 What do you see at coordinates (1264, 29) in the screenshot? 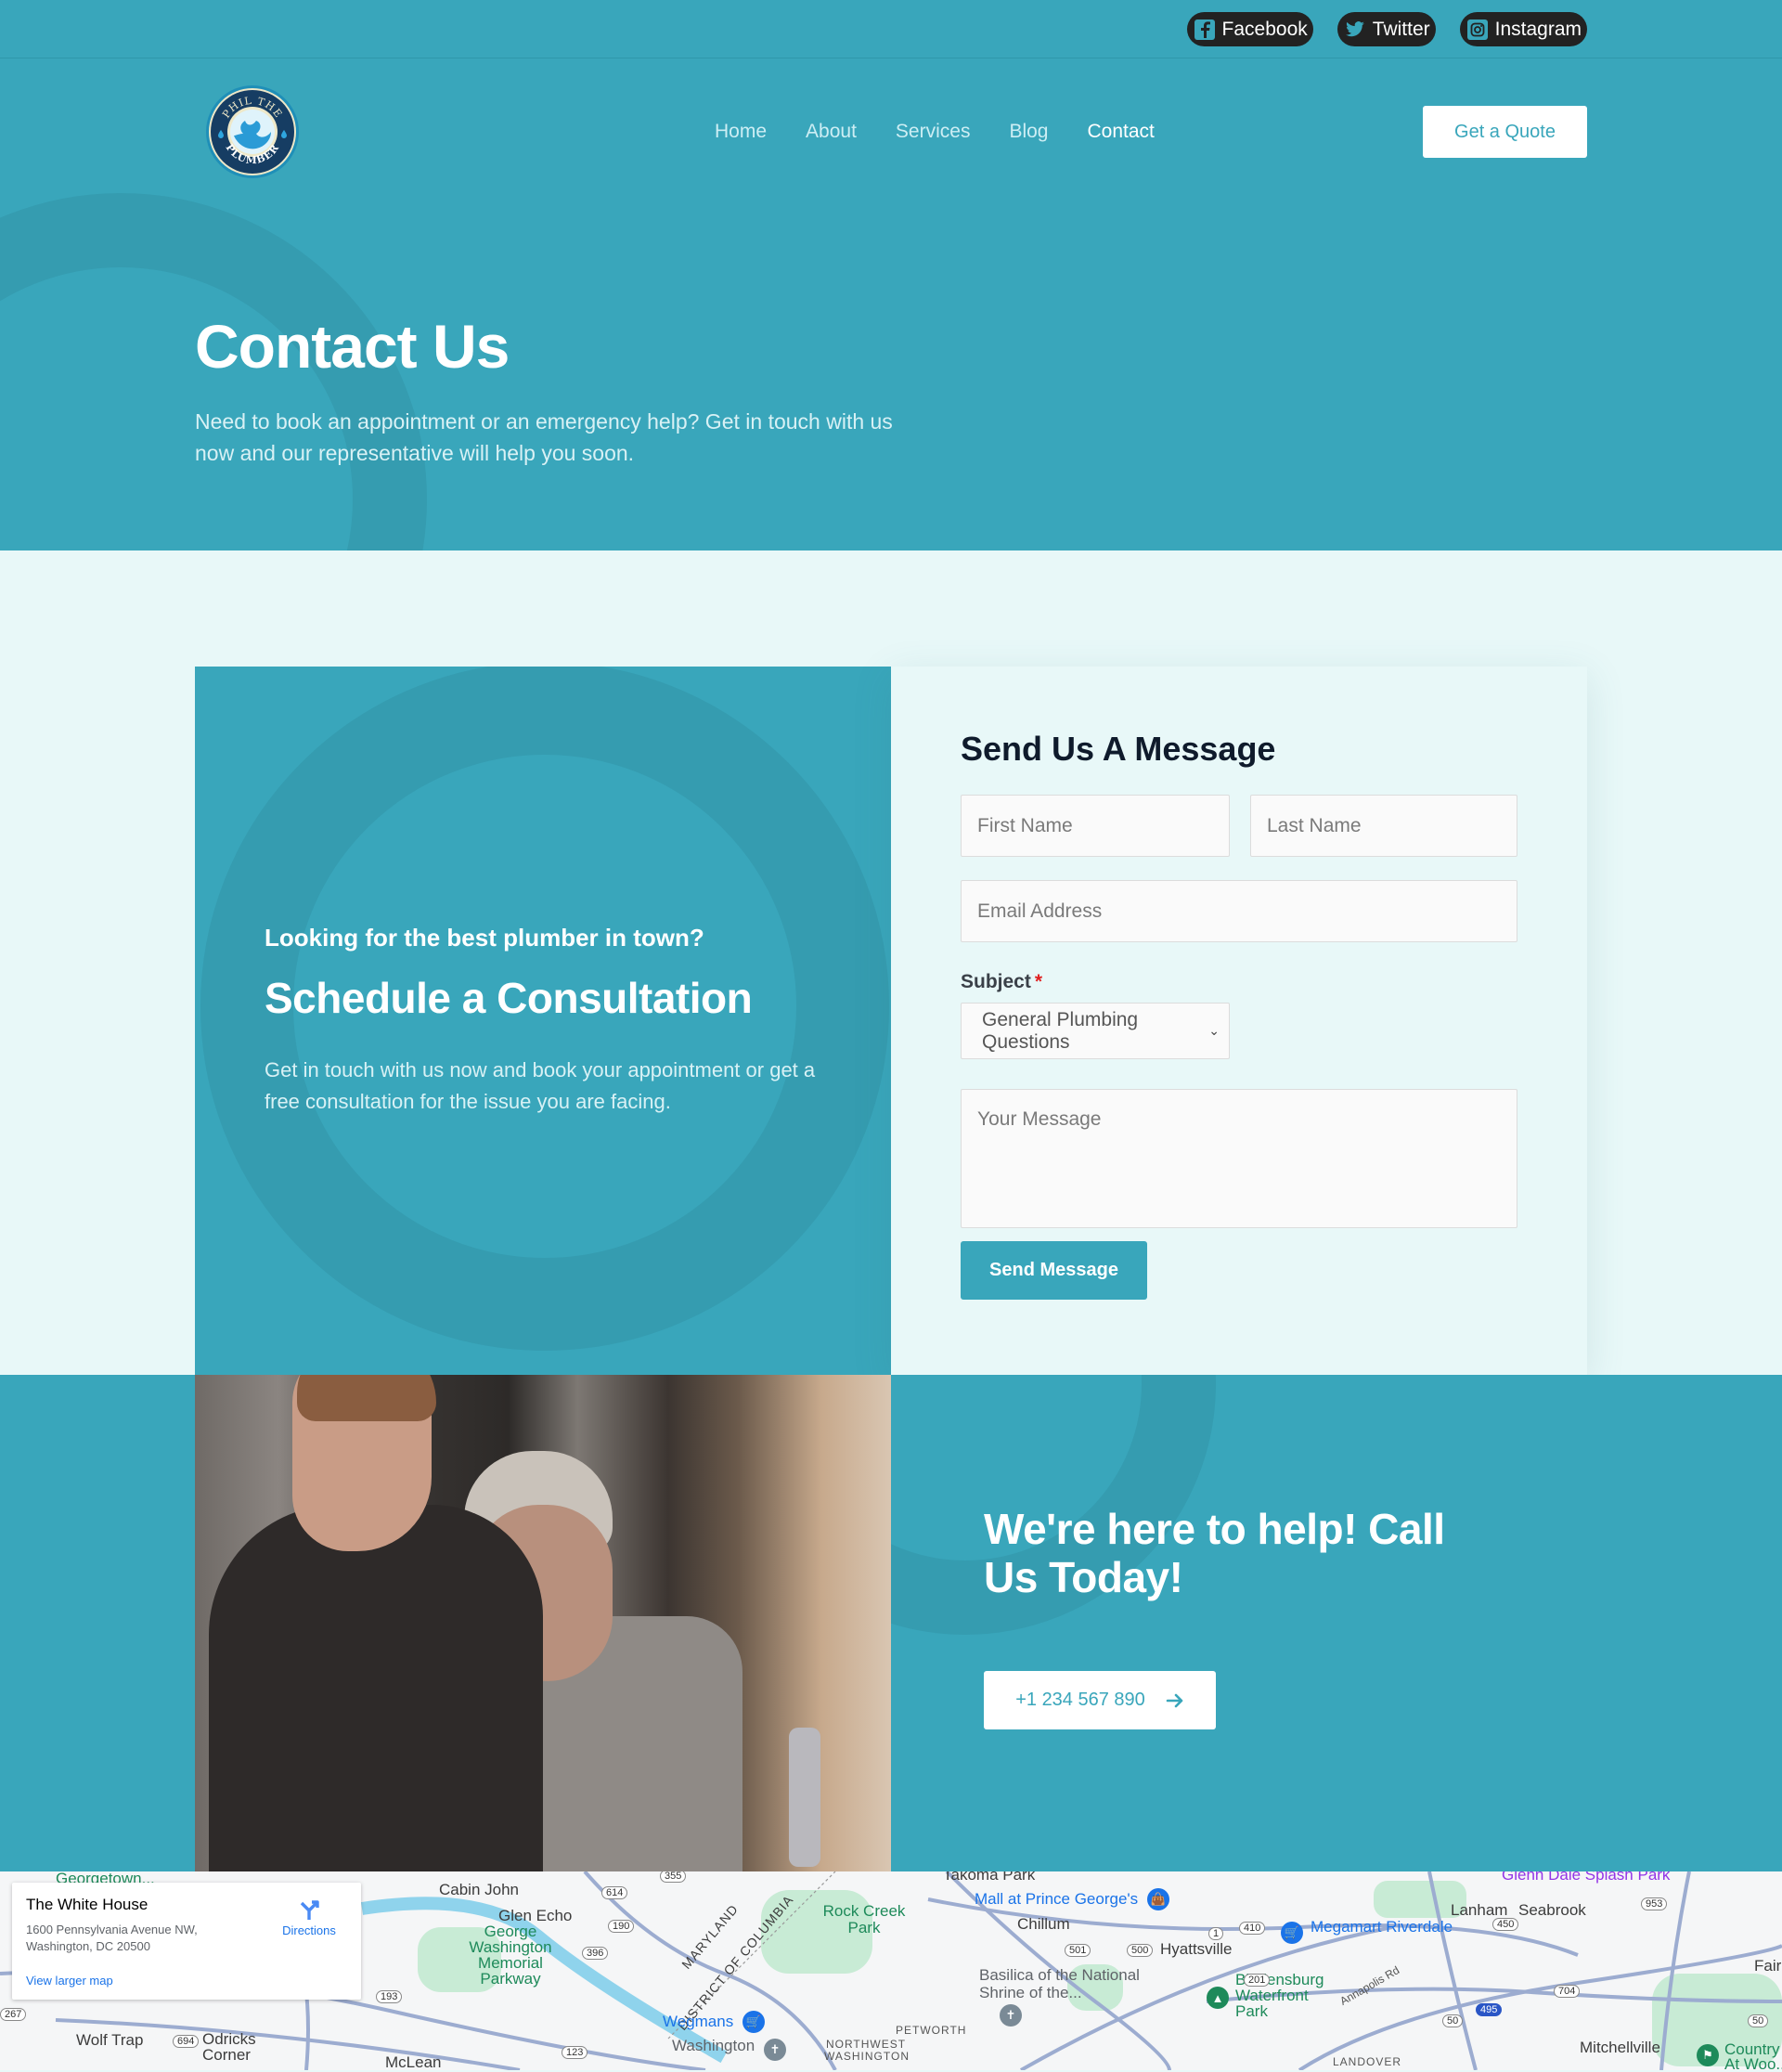
I see `facebook-label: Facebook` at bounding box center [1264, 29].